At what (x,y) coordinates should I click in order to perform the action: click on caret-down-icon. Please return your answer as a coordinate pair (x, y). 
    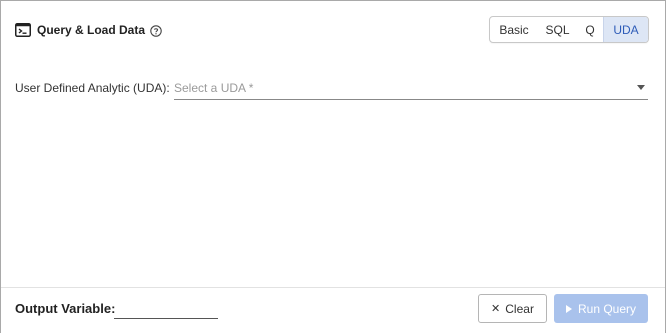
    Looking at the image, I should click on (641, 87).